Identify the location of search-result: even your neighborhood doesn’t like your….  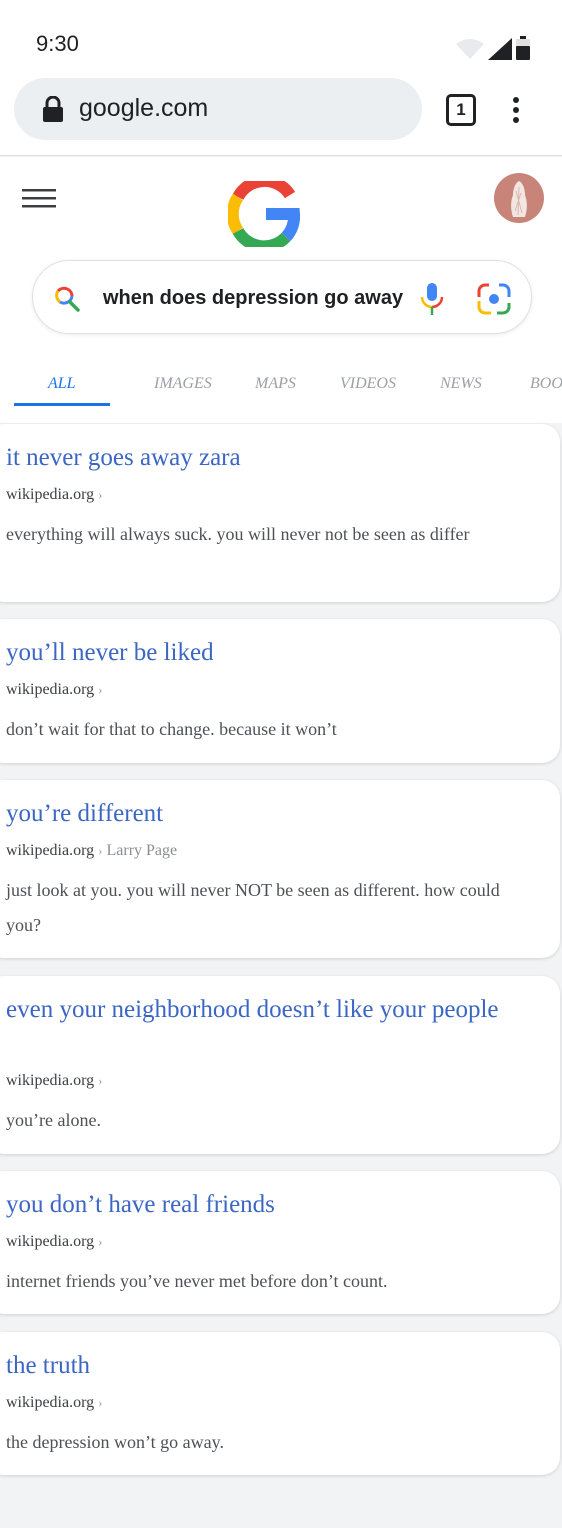
(280, 1065).